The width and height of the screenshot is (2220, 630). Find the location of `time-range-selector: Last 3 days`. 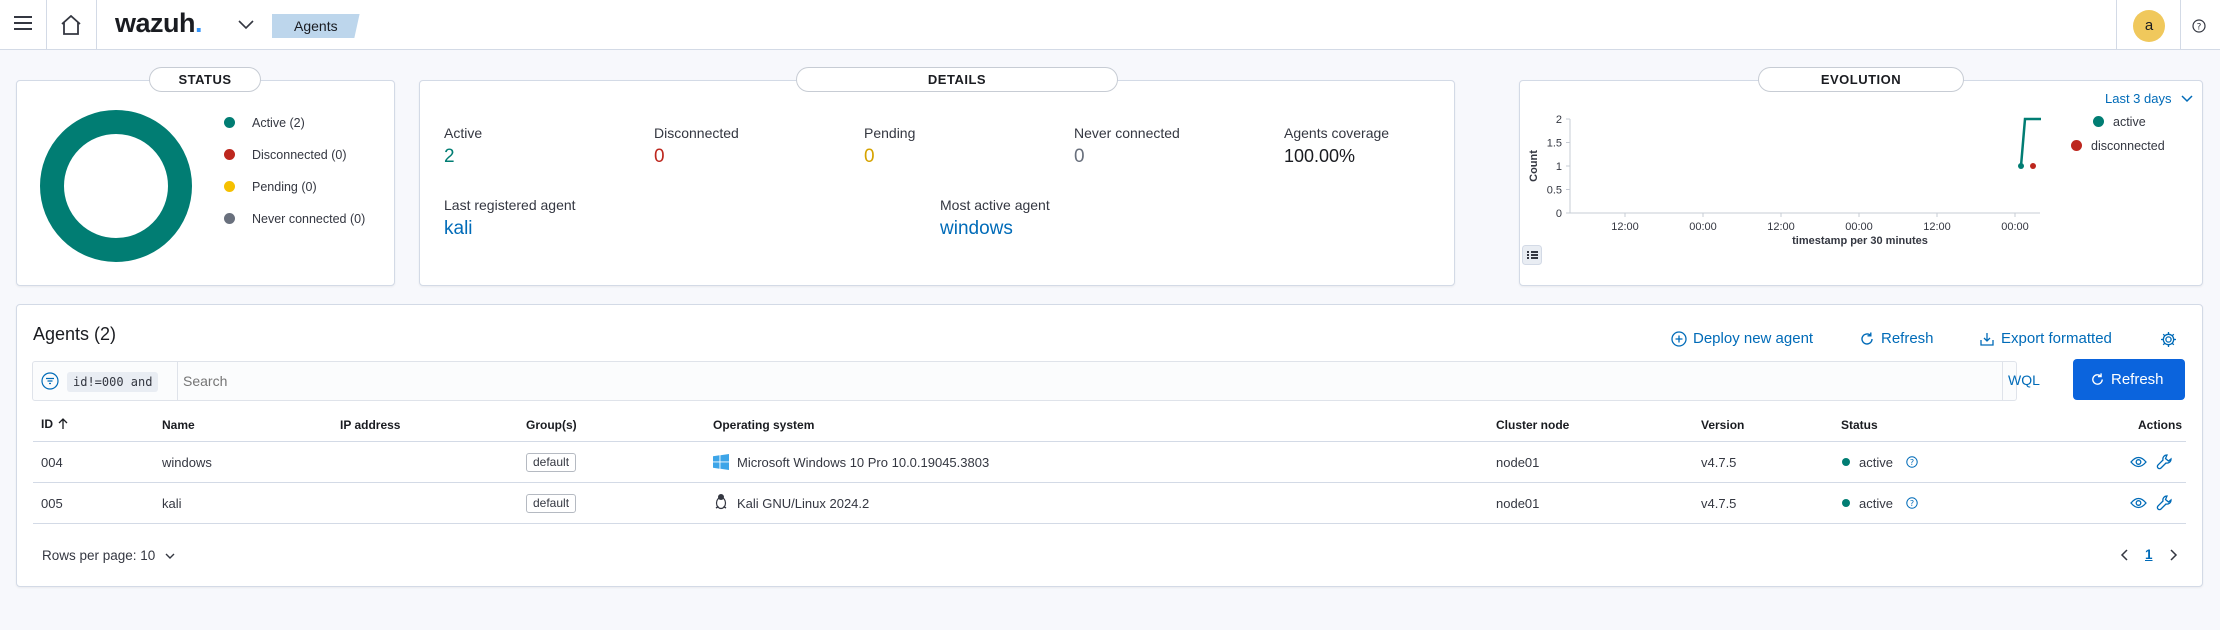

time-range-selector: Last 3 days is located at coordinates (2149, 98).